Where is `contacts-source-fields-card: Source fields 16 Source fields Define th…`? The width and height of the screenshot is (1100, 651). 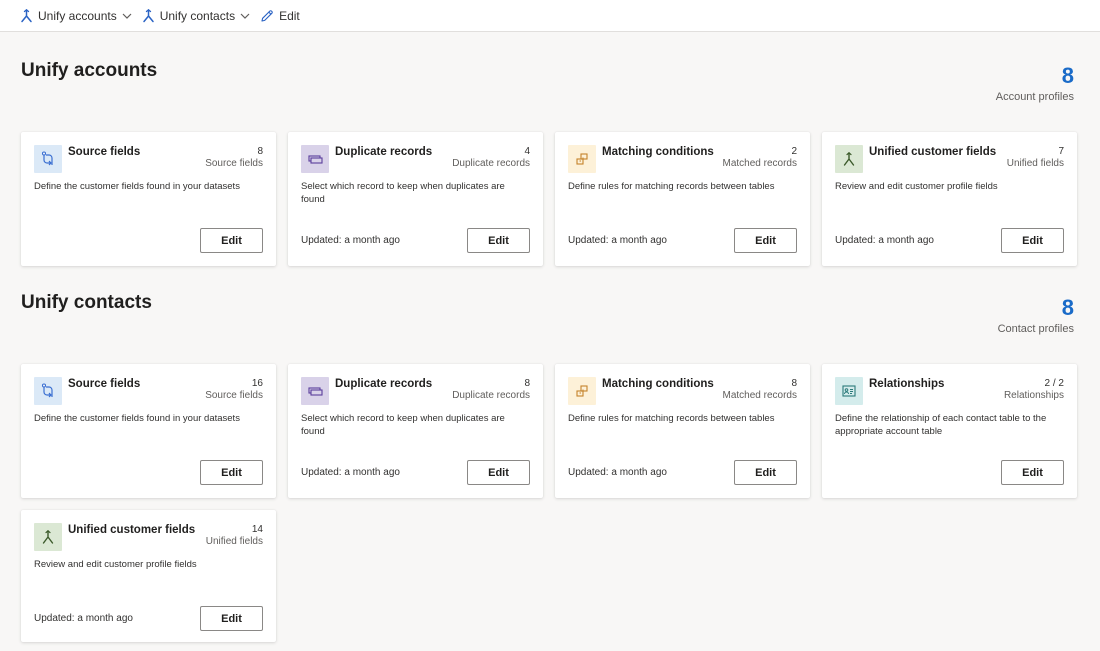
contacts-source-fields-card: Source fields 16 Source fields Define th… is located at coordinates (148, 431).